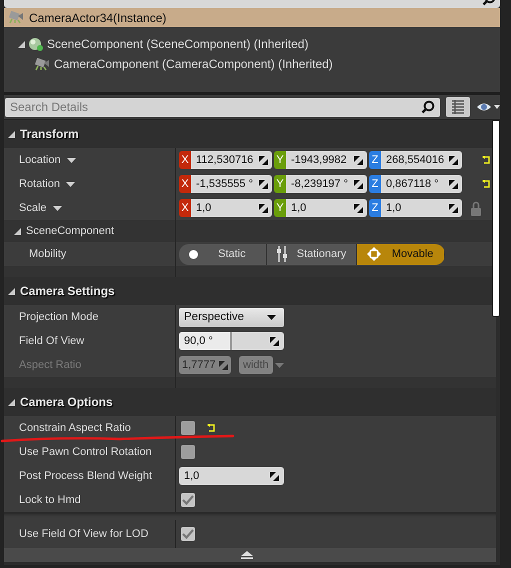  I want to click on dropdown: Perspective, so click(231, 317).